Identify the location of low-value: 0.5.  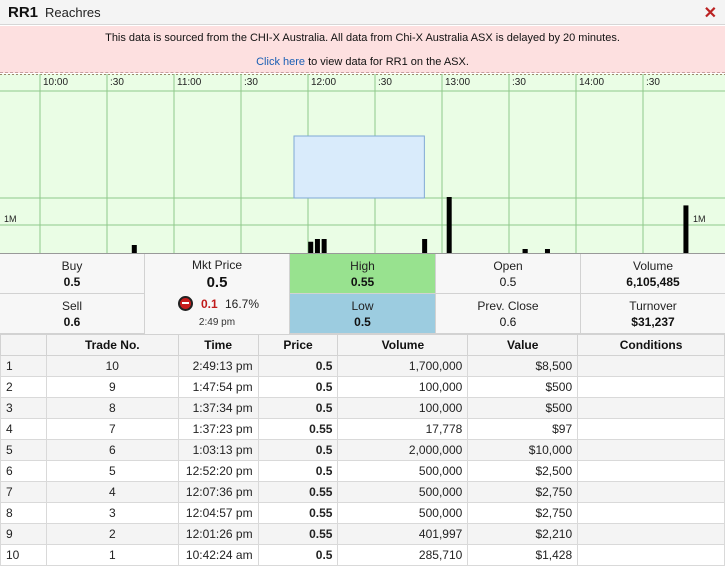
(362, 322).